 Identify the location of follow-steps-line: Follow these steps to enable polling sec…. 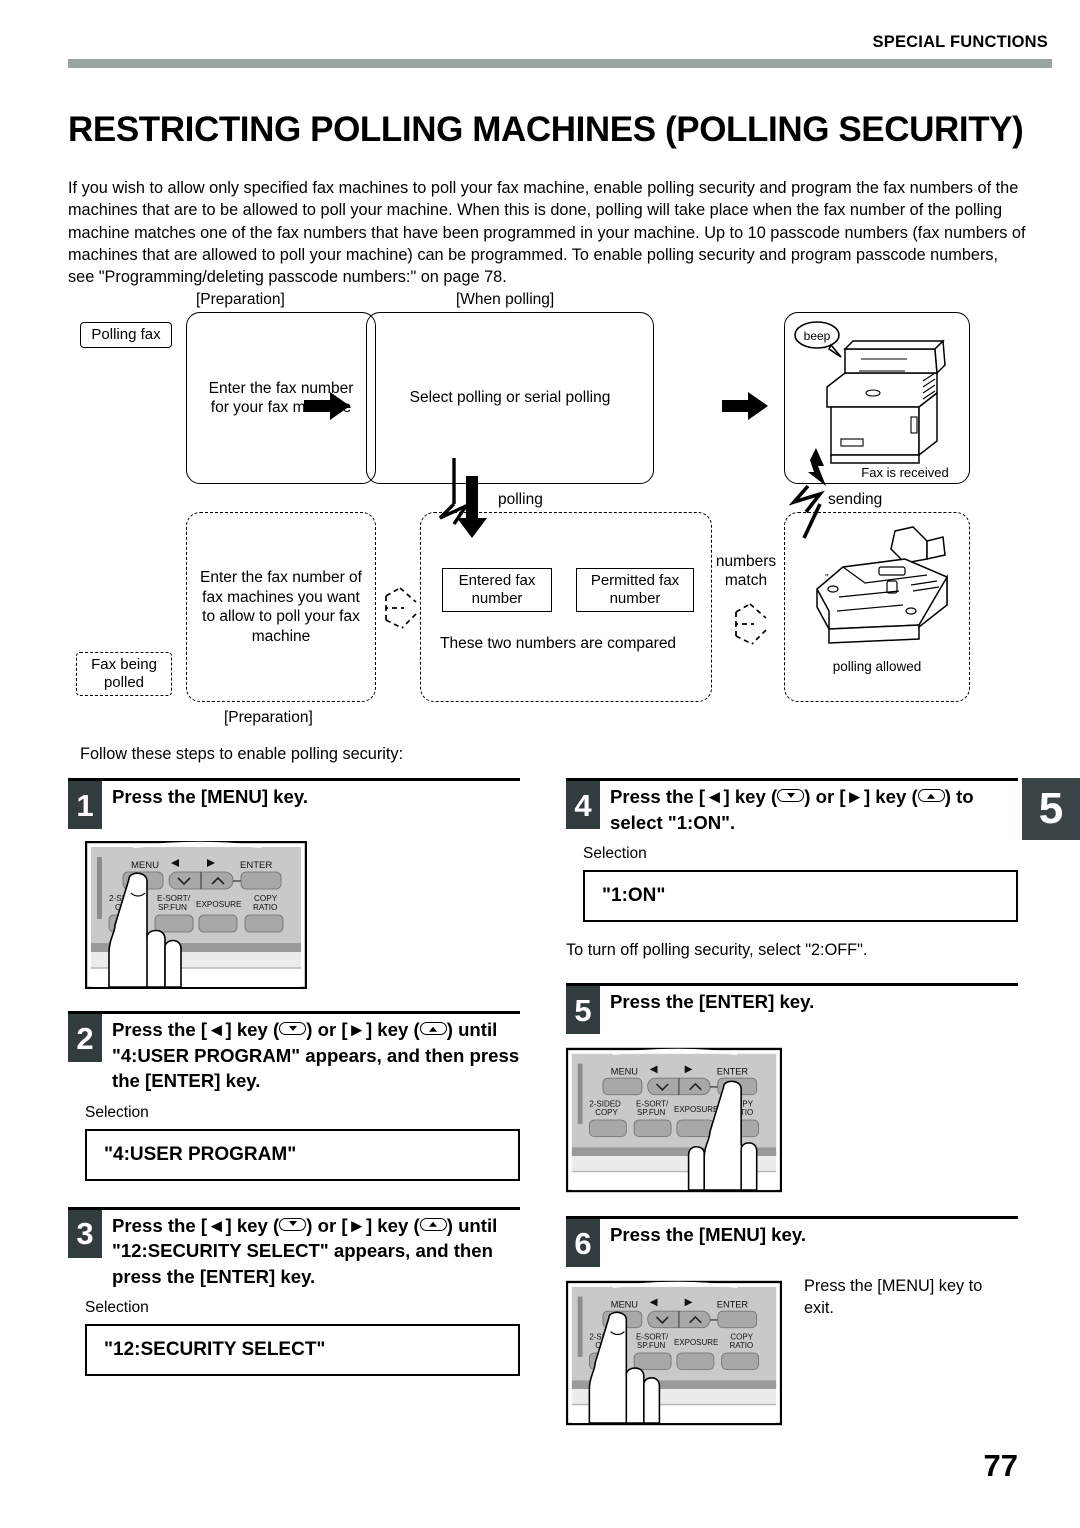
(242, 754).